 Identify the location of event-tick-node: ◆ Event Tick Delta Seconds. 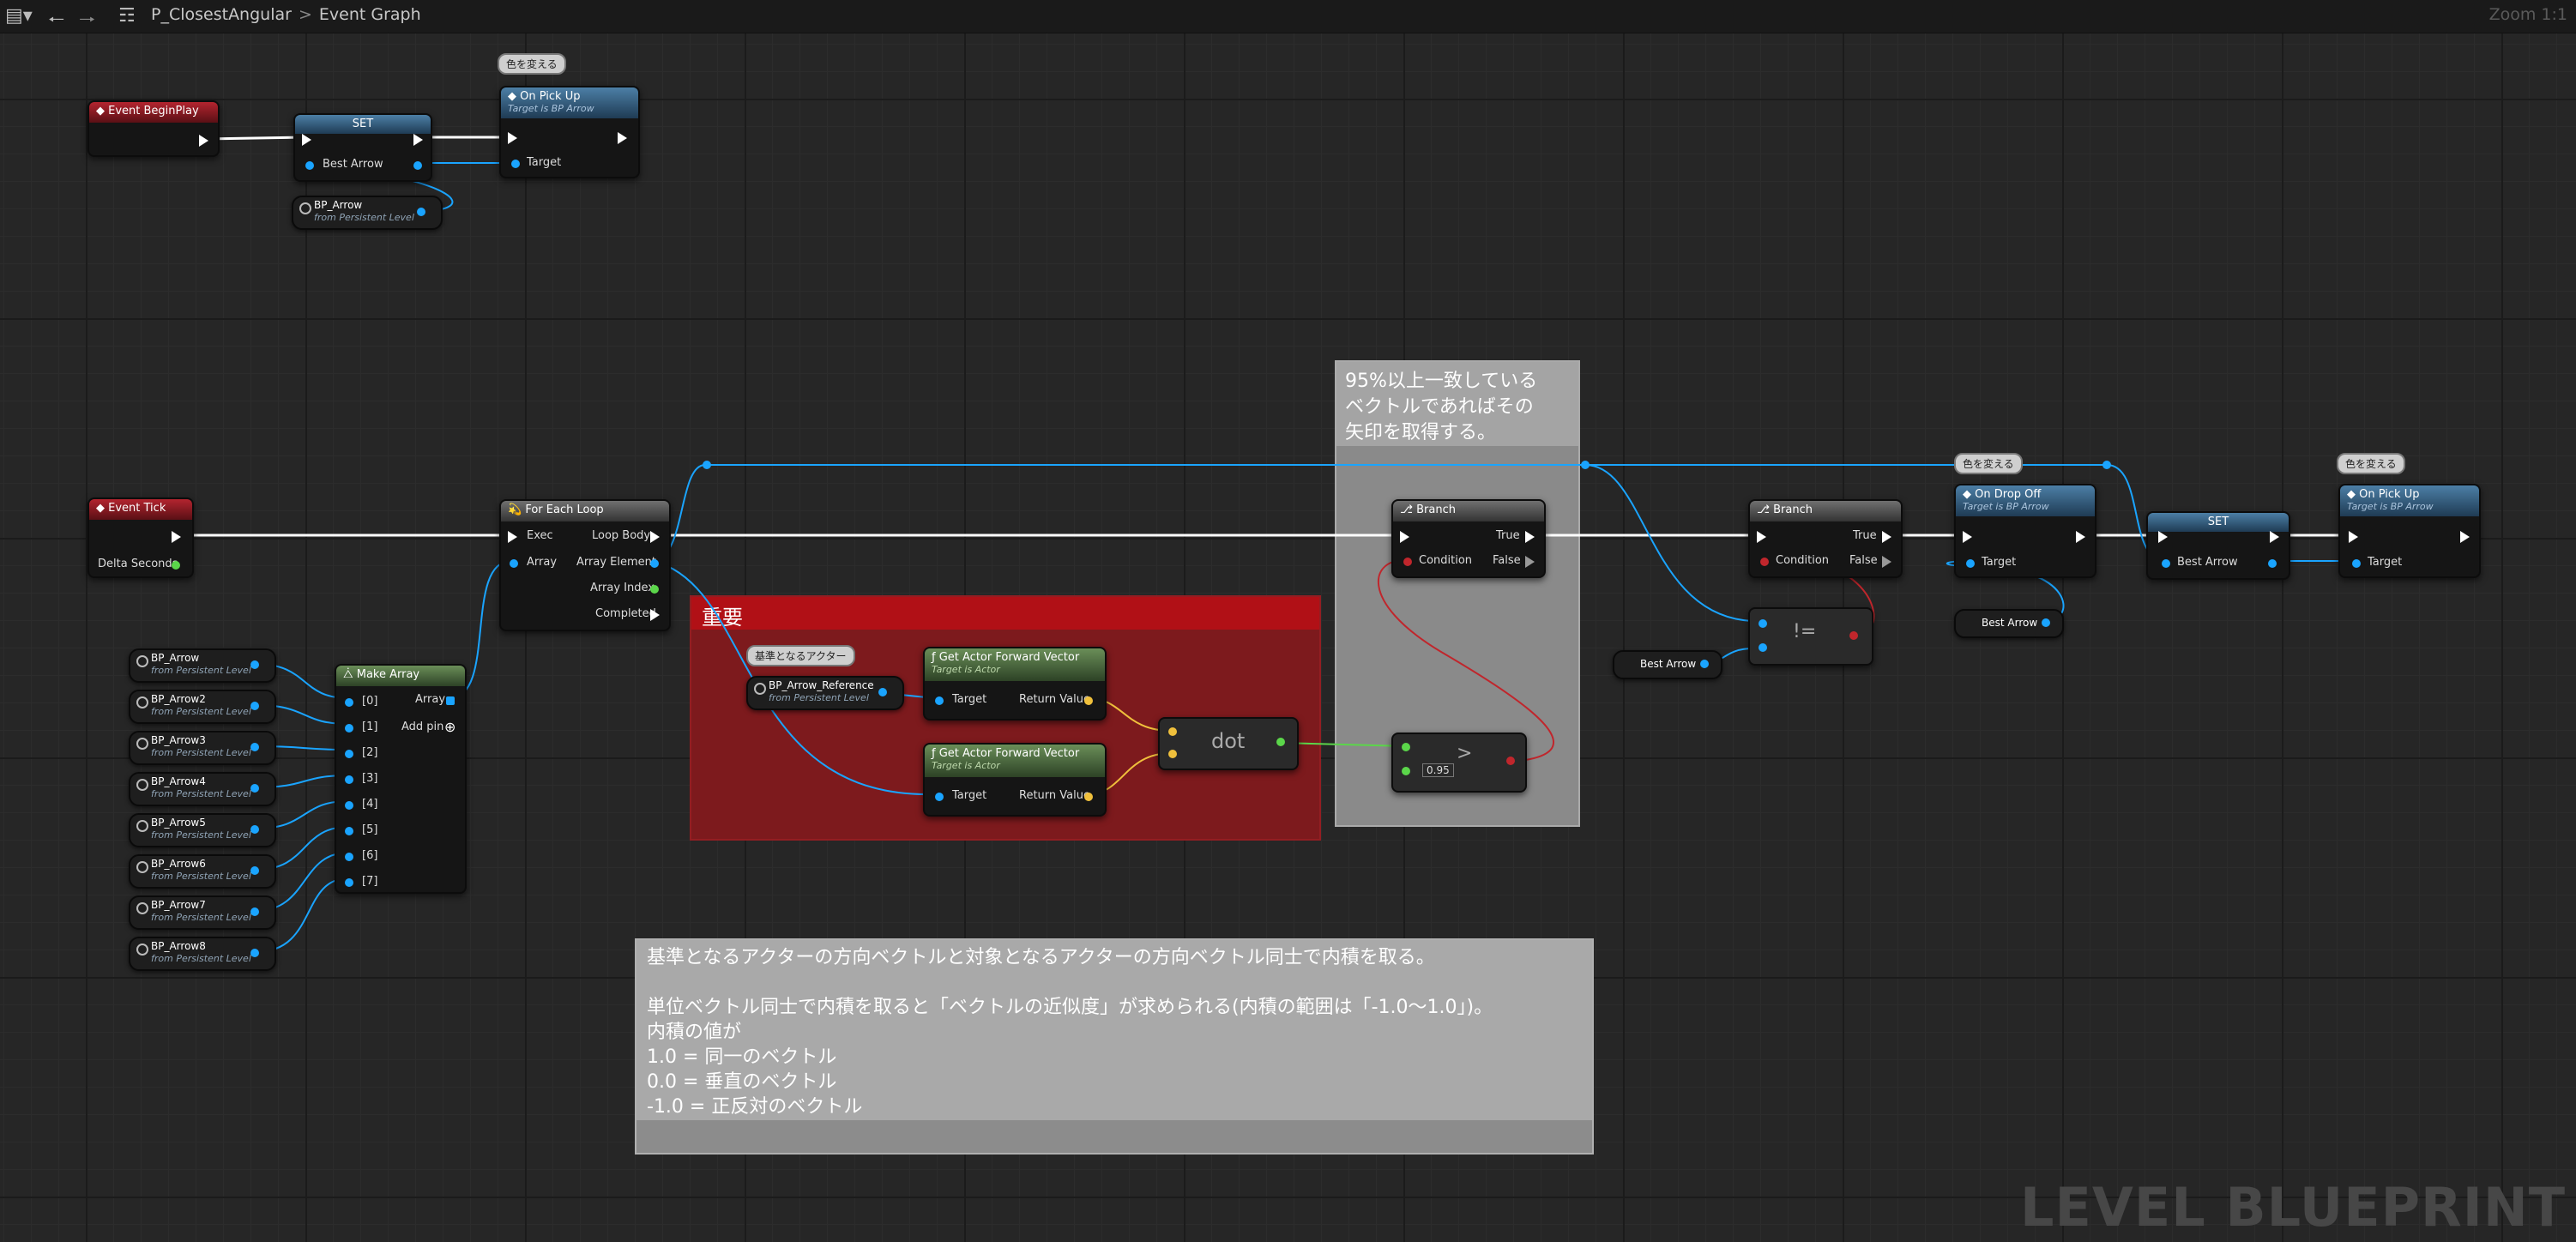
(140, 537).